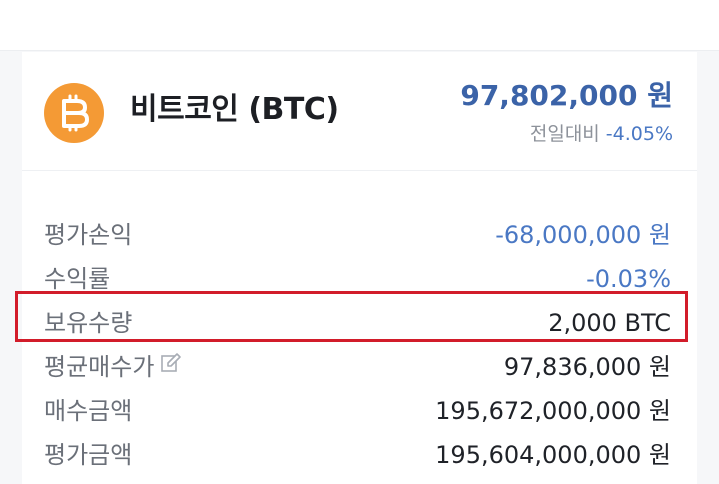 This screenshot has width=719, height=484. I want to click on detail-row-avg-price: 평균매수가 97,836,000 원, so click(359, 367).